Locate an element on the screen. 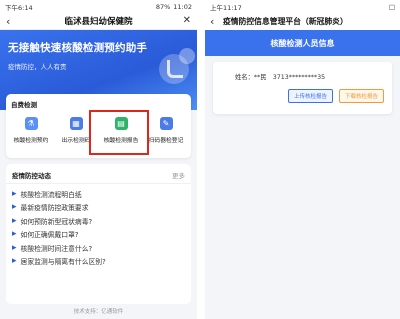 Image resolution: width=400 pixels, height=319 pixels. status-time: 下午6:14 is located at coordinates (19, 7).